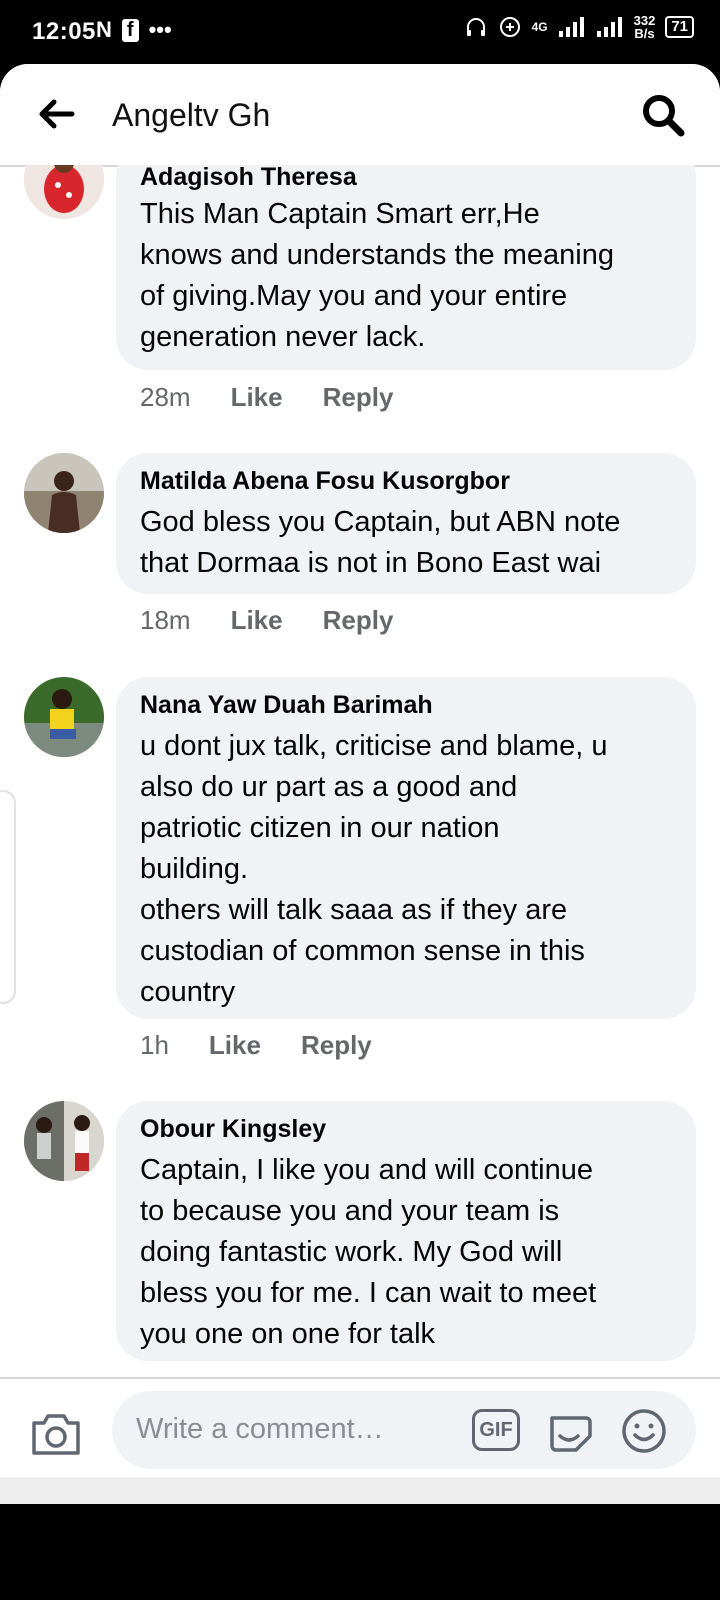 Image resolution: width=720 pixels, height=1600 pixels. Describe the element at coordinates (360, 115) in the screenshot. I see `app-header: Angeltv Gh` at that location.